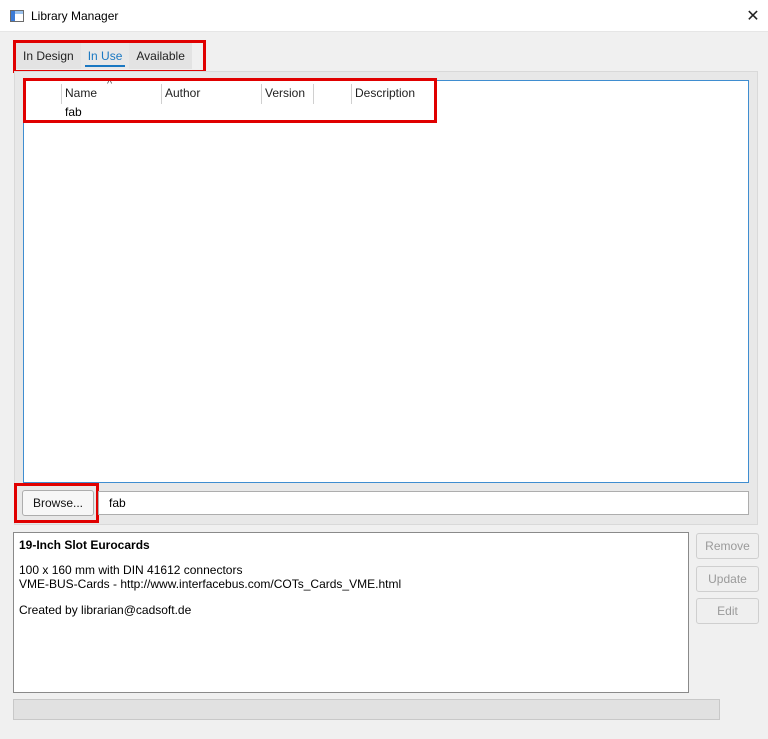 The width and height of the screenshot is (768, 739). I want to click on column-header-version: Version, so click(285, 93).